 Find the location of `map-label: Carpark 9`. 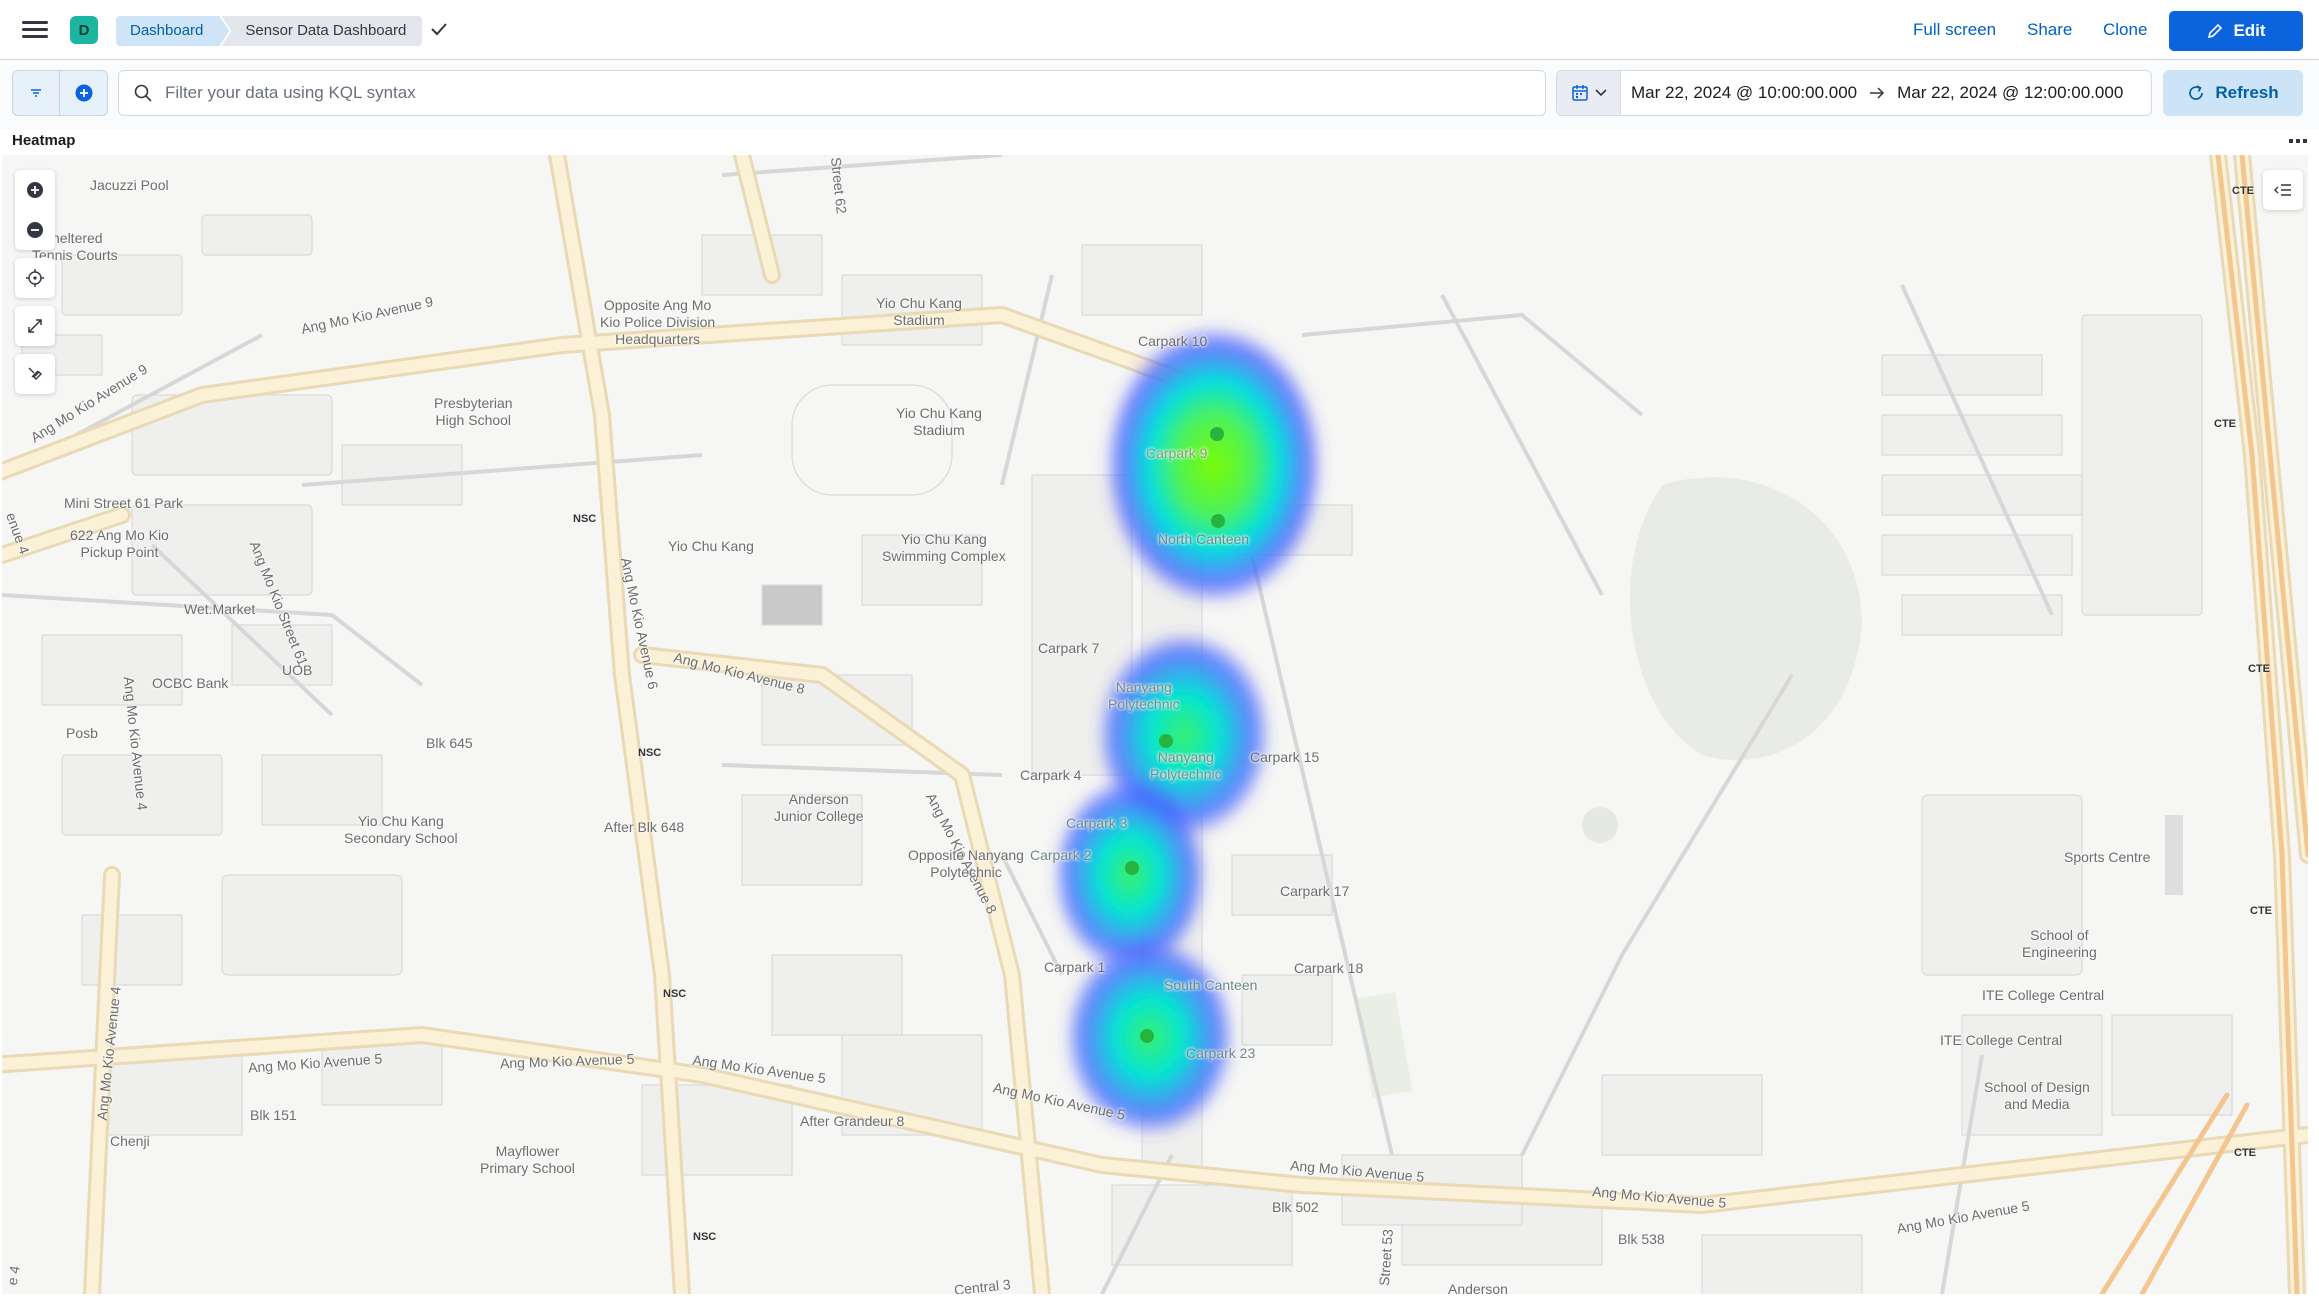

map-label: Carpark 9 is located at coordinates (1177, 453).